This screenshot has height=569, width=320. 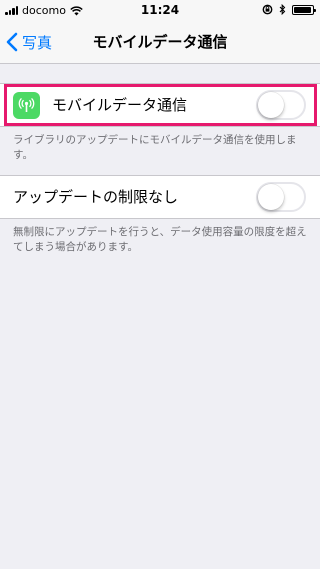 I want to click on mobile-data-toggle, so click(x=281, y=105).